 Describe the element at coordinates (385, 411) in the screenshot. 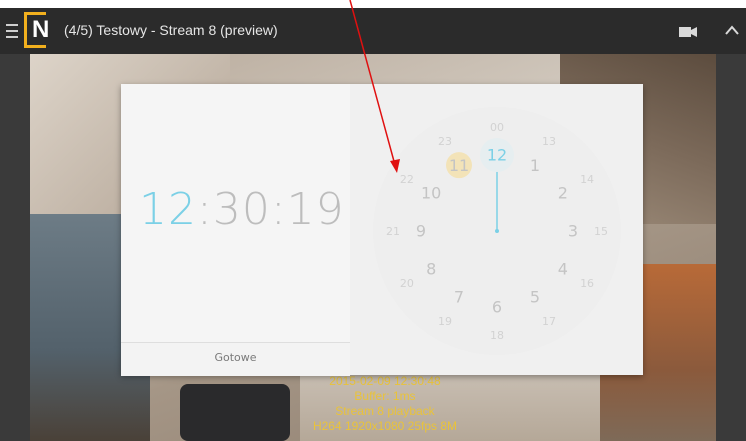

I see `osd-line: Stream 8 playback` at that location.